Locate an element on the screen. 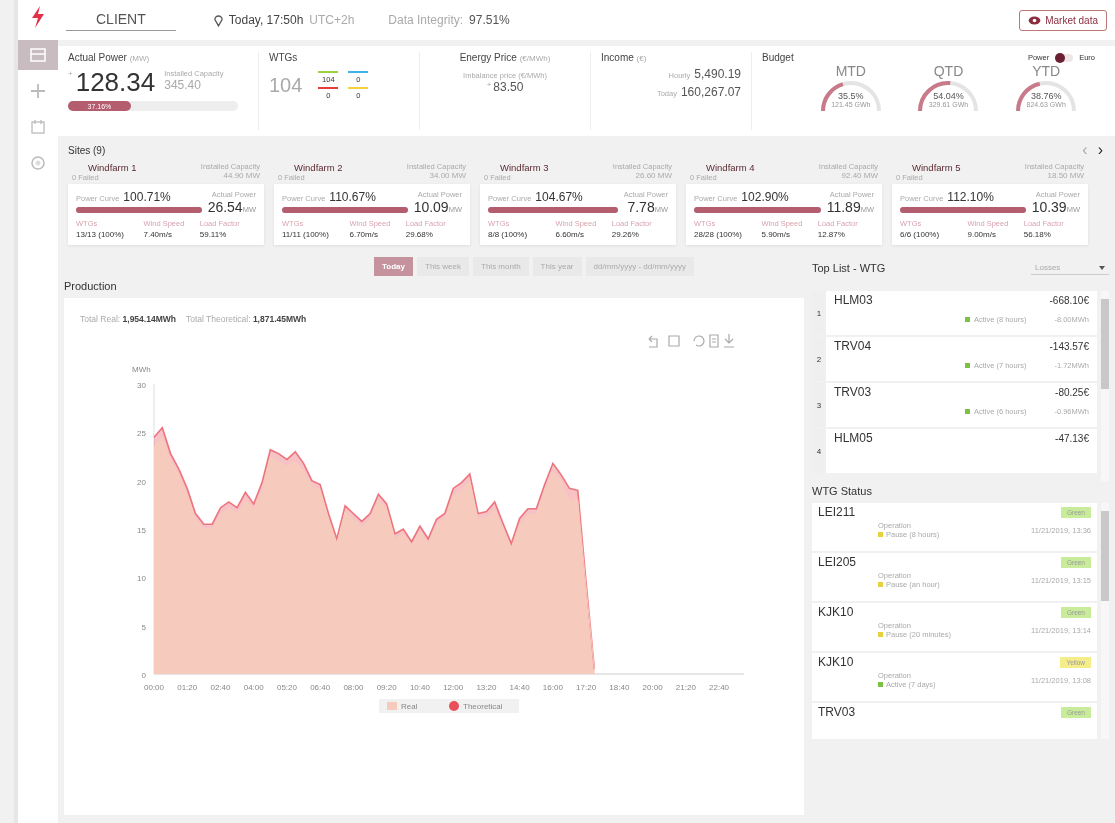 The image size is (1115, 823). rank-number: 3 is located at coordinates (819, 405).